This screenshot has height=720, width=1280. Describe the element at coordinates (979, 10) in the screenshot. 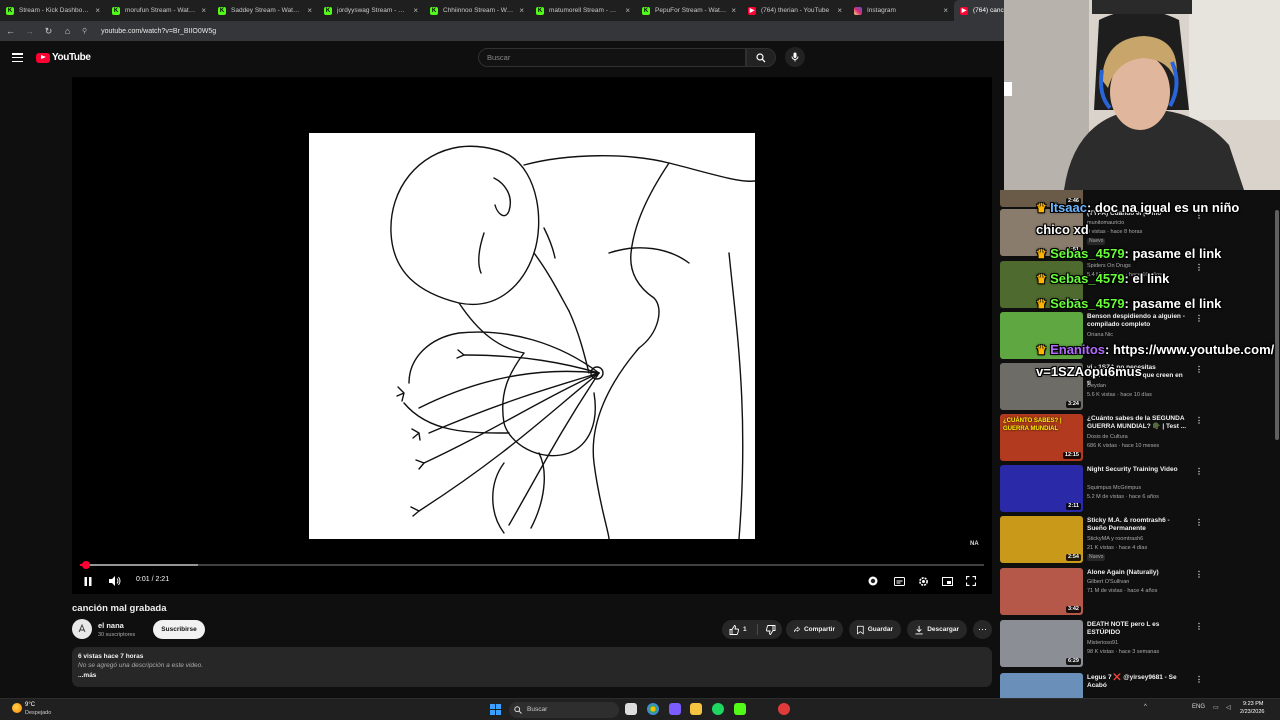

I see `browser-tab: ▶(764) canc×` at that location.